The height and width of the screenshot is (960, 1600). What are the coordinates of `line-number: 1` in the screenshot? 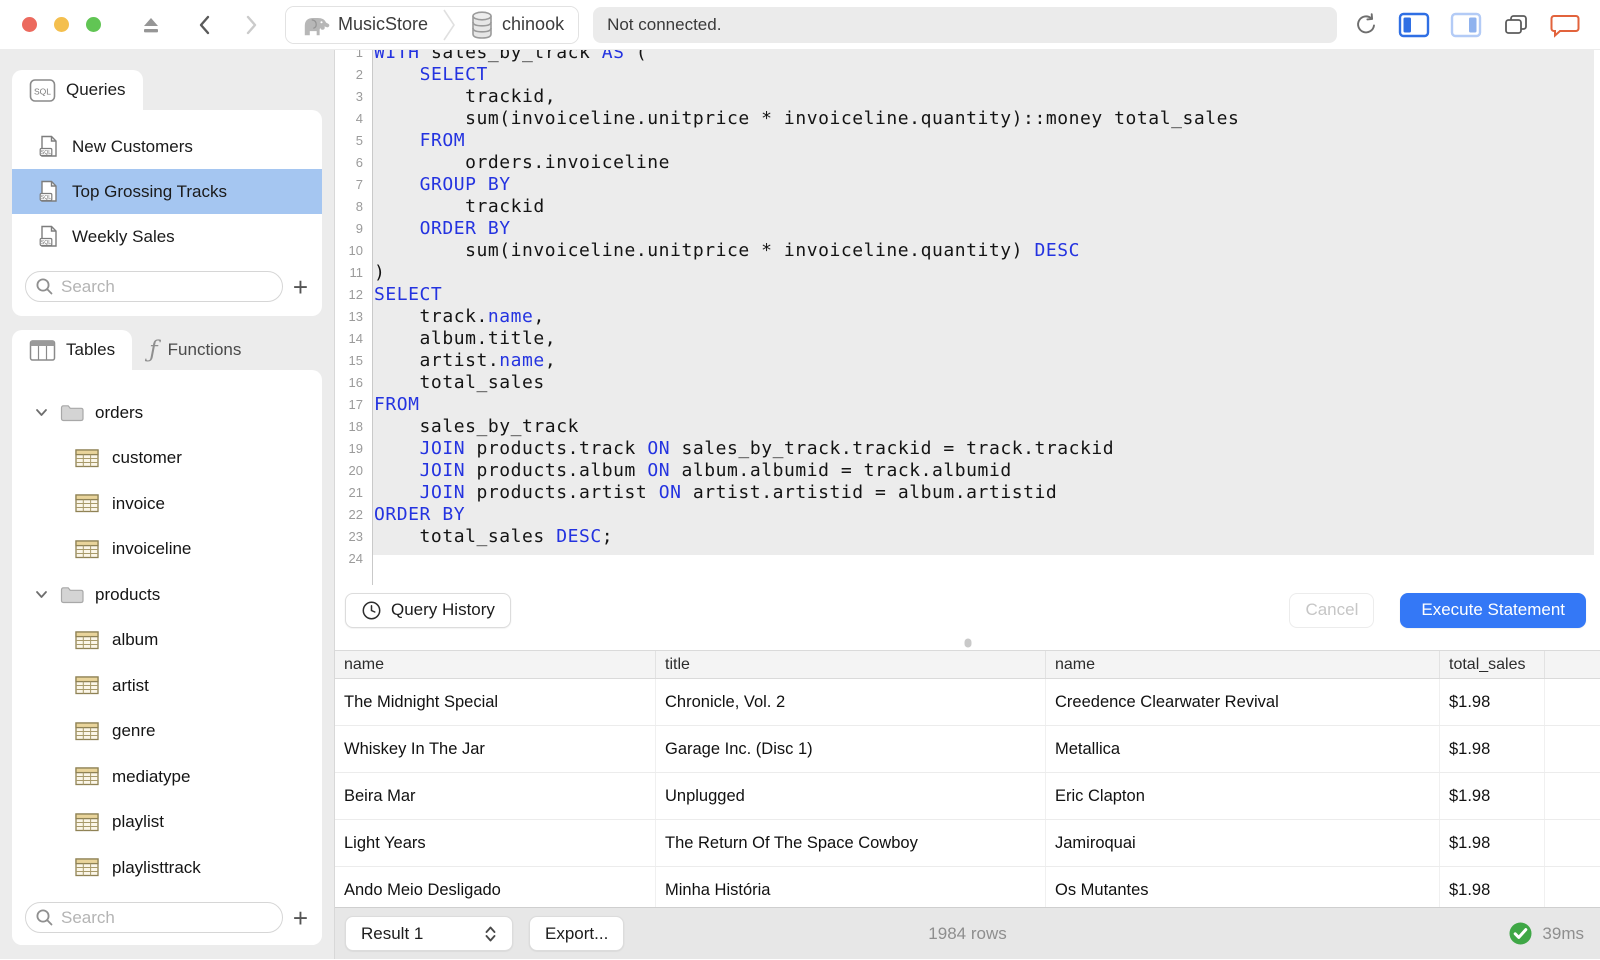 It's located at (359, 55).